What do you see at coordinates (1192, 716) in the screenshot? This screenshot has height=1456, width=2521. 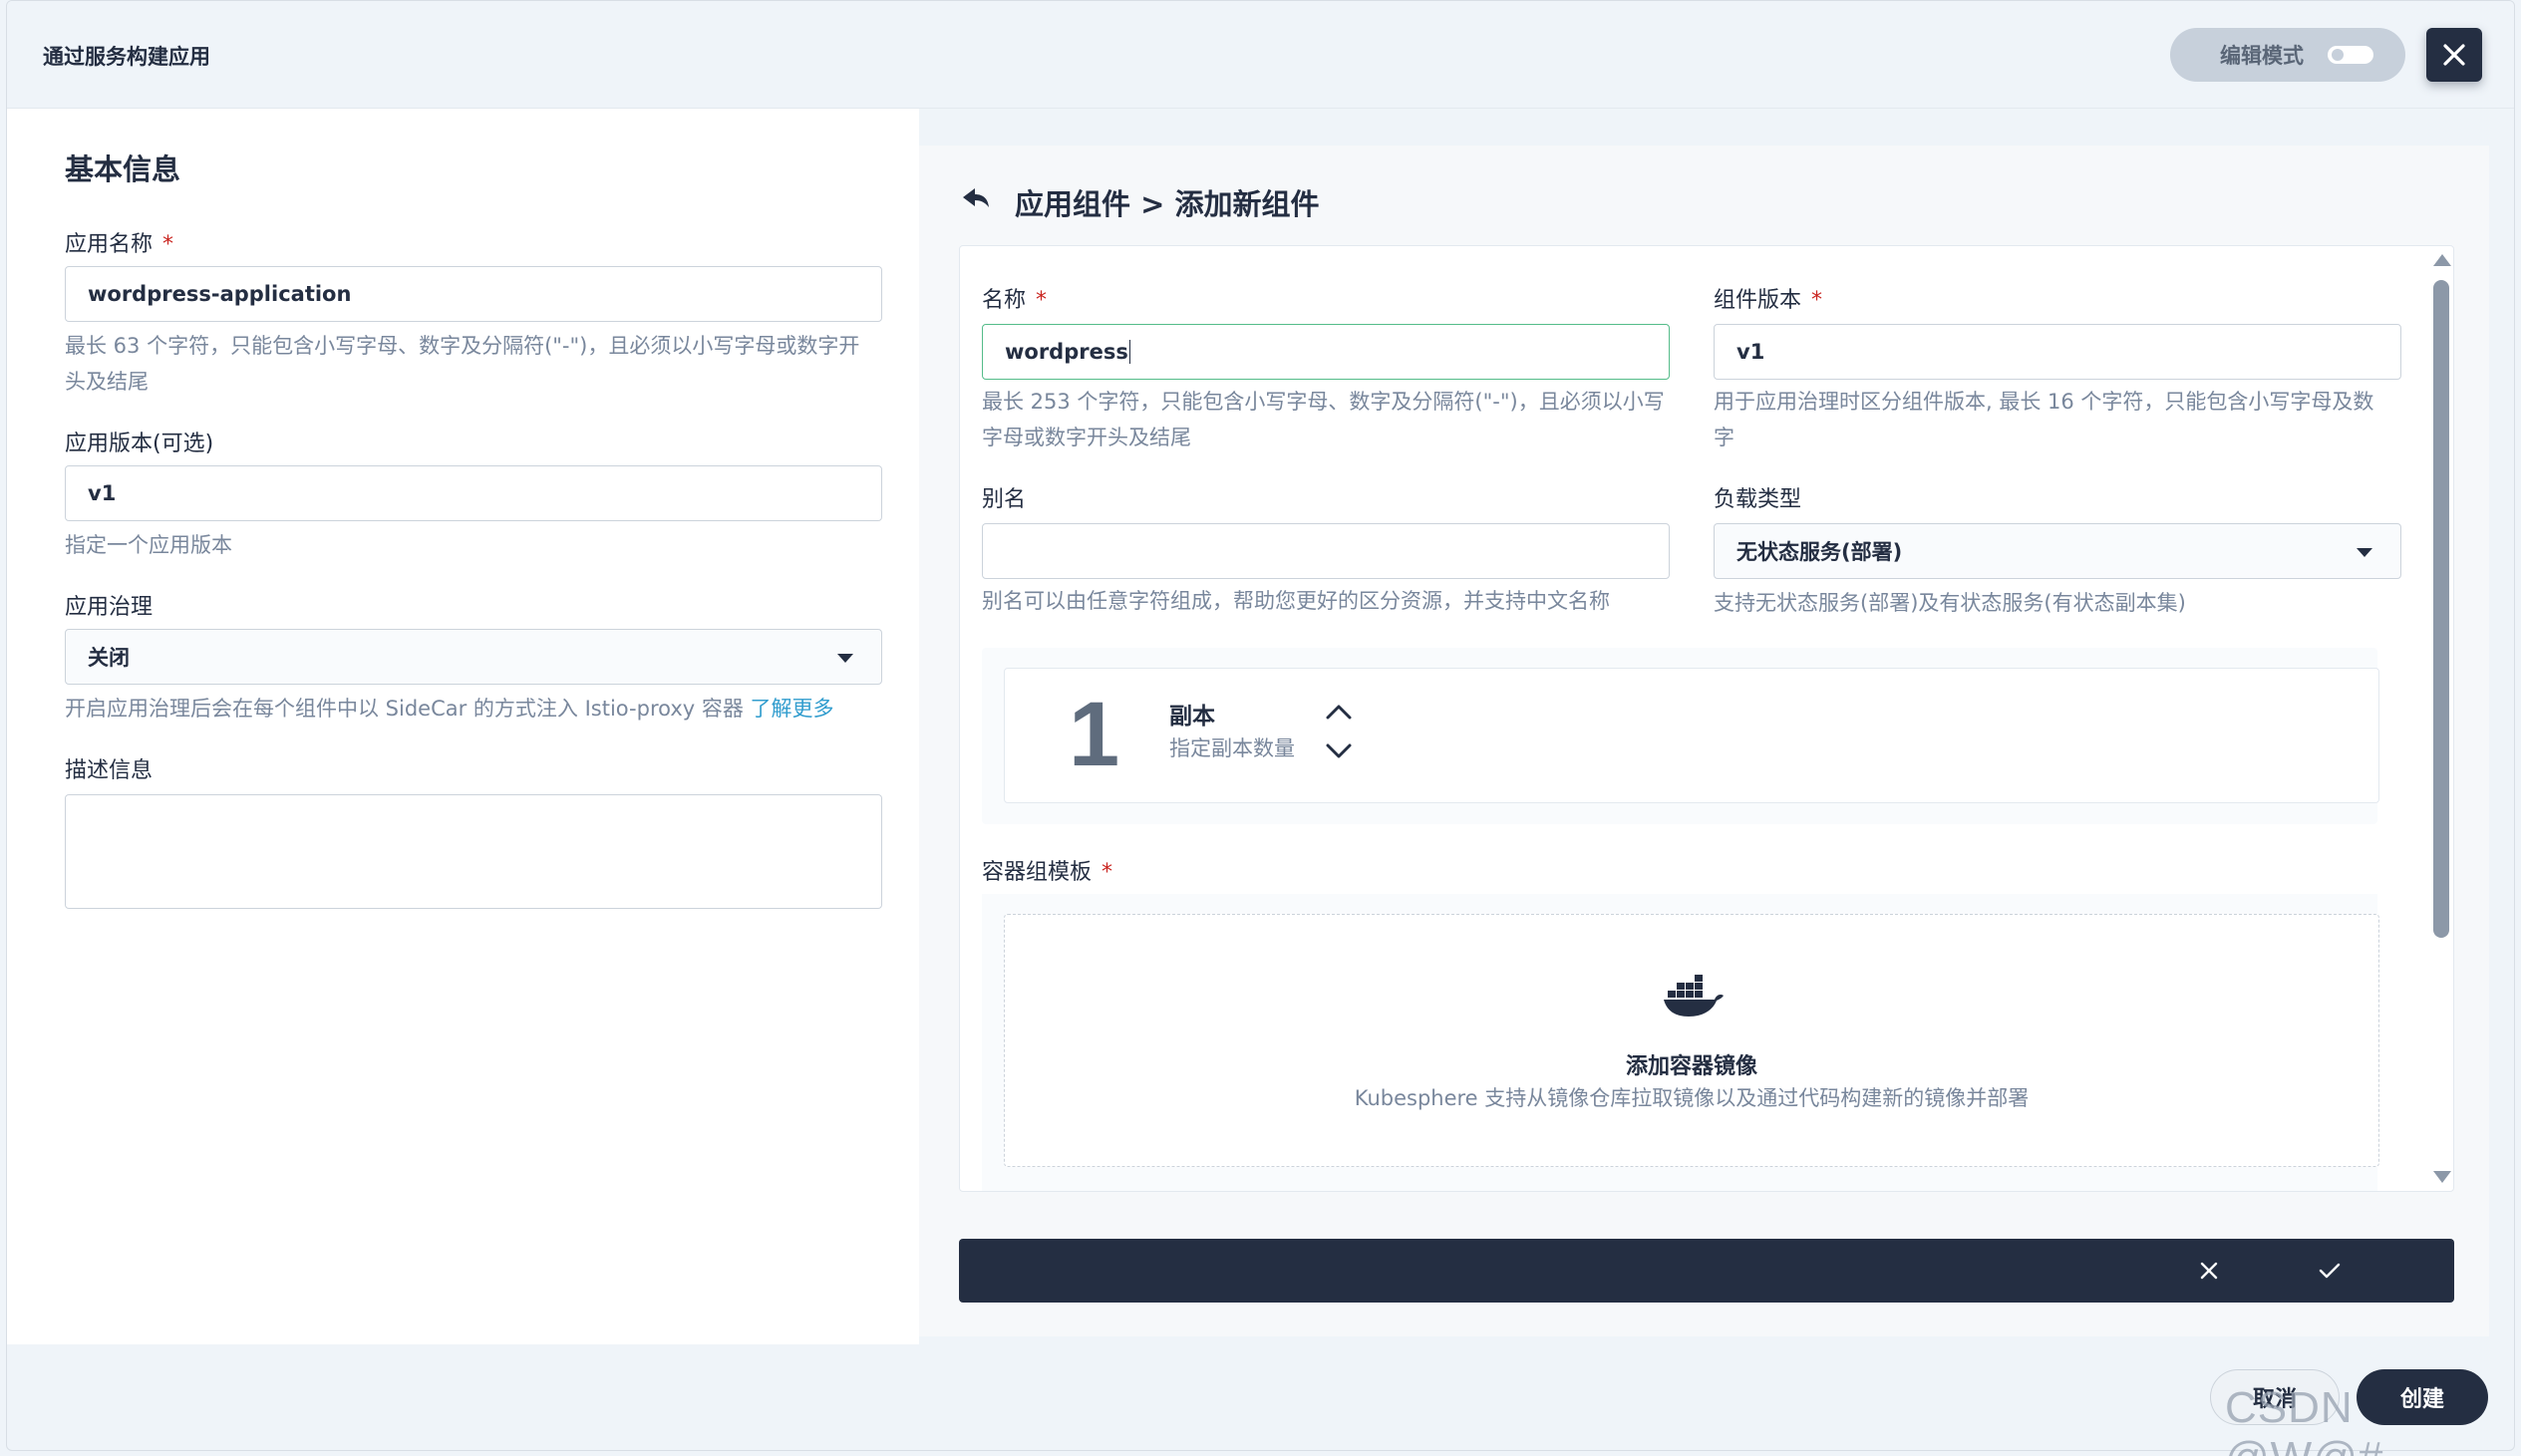 I see `replica-title: 副本` at bounding box center [1192, 716].